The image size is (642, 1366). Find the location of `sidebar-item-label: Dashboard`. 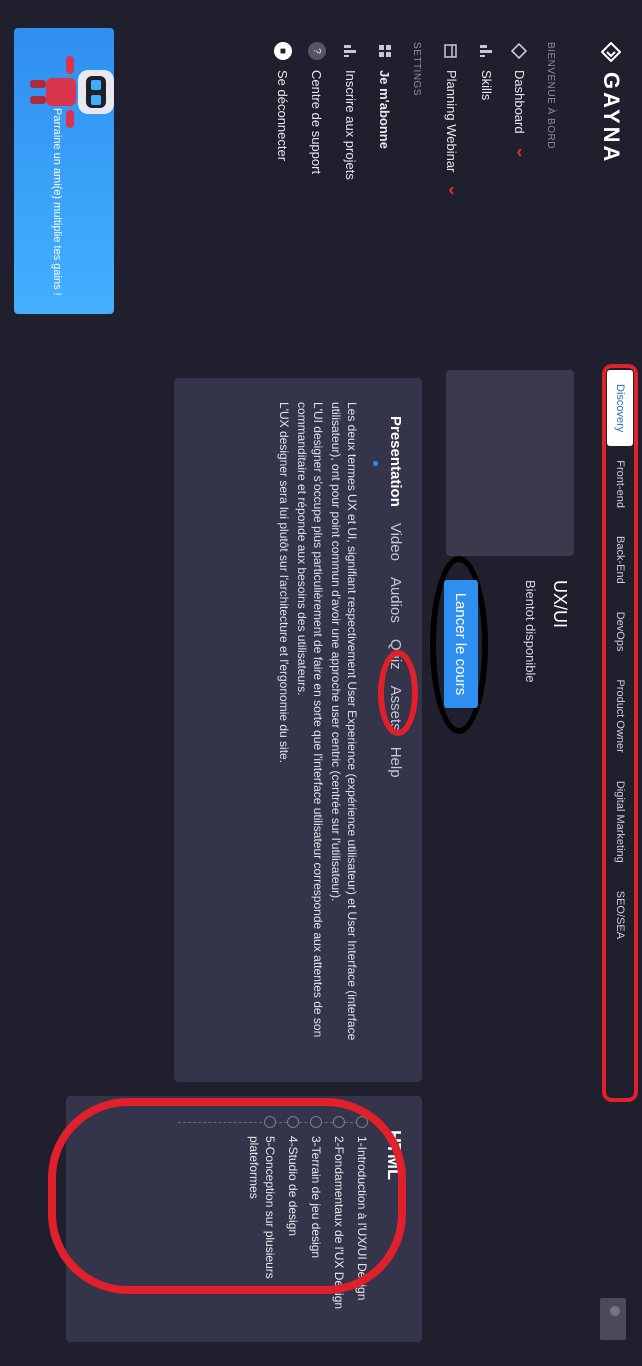

sidebar-item-label: Dashboard is located at coordinates (519, 102).